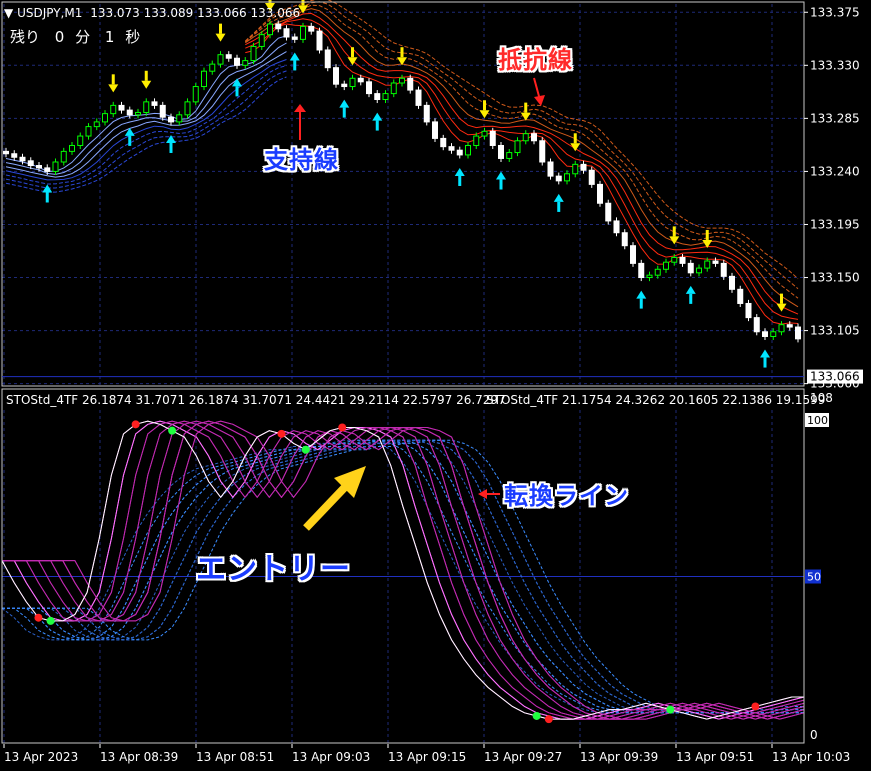 This screenshot has width=871, height=771. What do you see at coordinates (835, 377) in the screenshot?
I see `current-price-value: 133.066` at bounding box center [835, 377].